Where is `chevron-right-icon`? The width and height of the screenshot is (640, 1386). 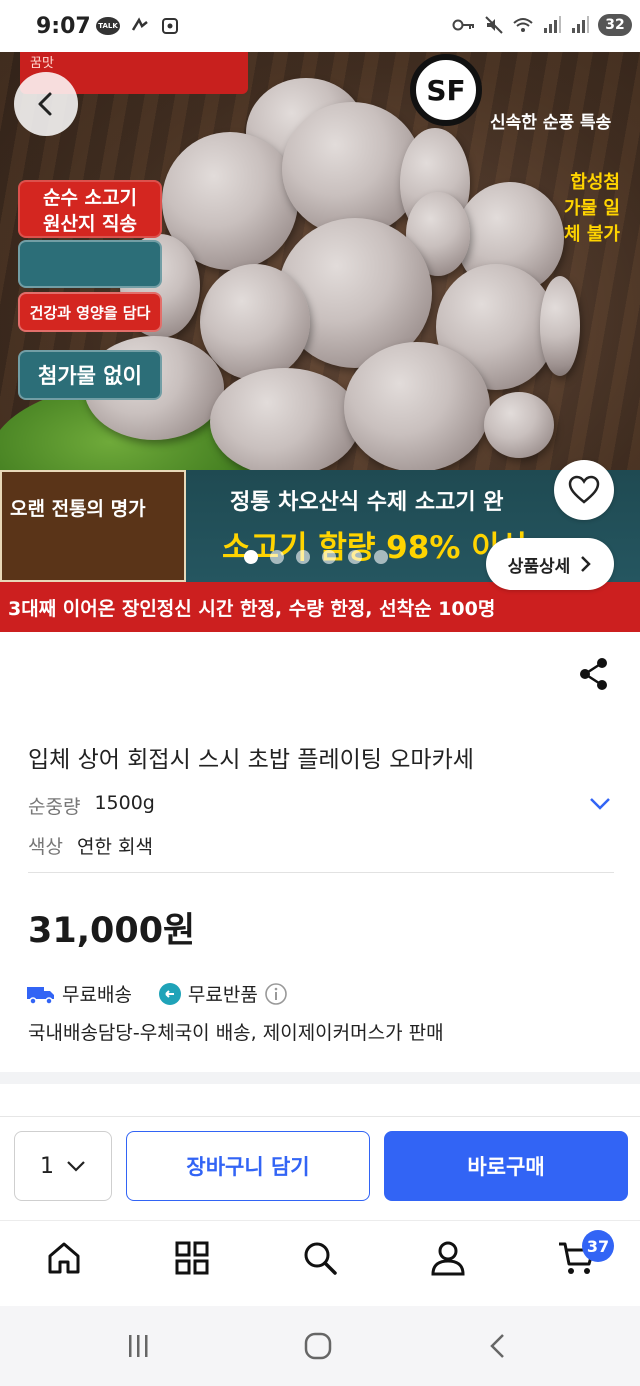
chevron-right-icon is located at coordinates (586, 564).